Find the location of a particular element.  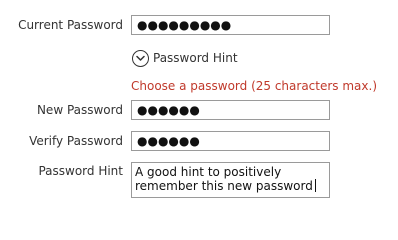

password-hint-line-2-wrap: remember this new password is located at coordinates (230, 186).